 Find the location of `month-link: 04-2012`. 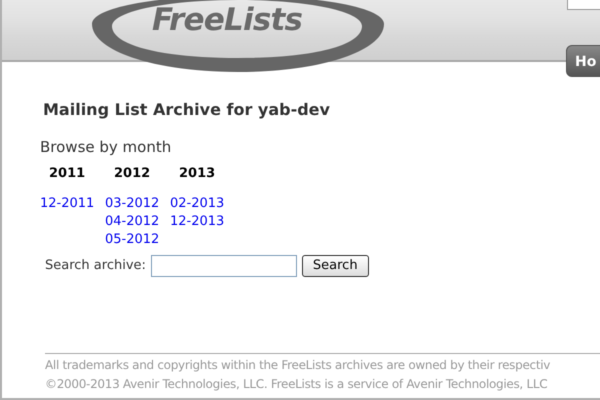

month-link: 04-2012 is located at coordinates (132, 222).